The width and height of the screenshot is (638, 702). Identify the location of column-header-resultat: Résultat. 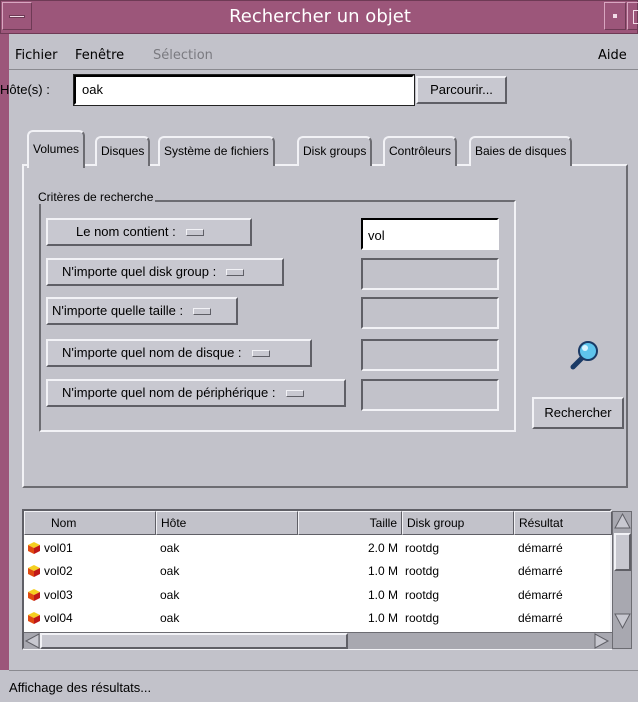
(563, 523).